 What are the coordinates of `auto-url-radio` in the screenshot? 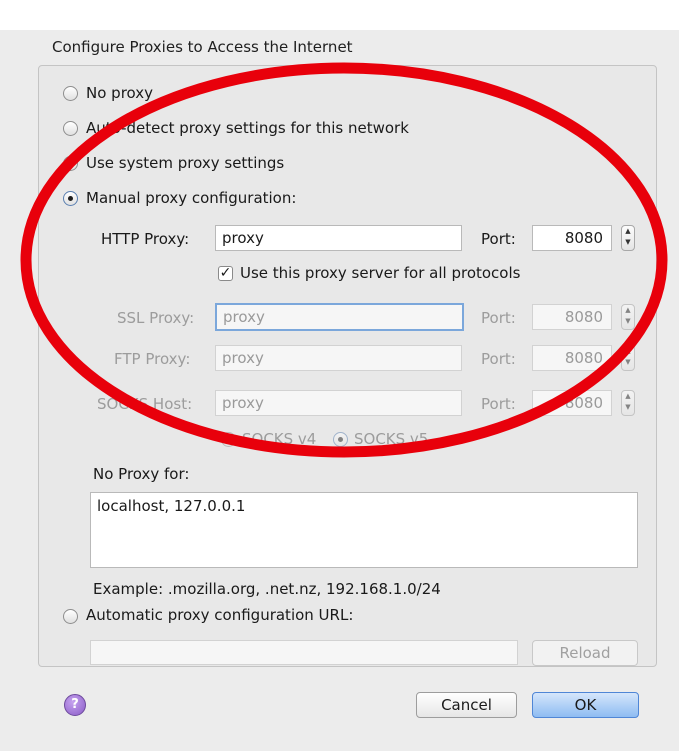 It's located at (70, 616).